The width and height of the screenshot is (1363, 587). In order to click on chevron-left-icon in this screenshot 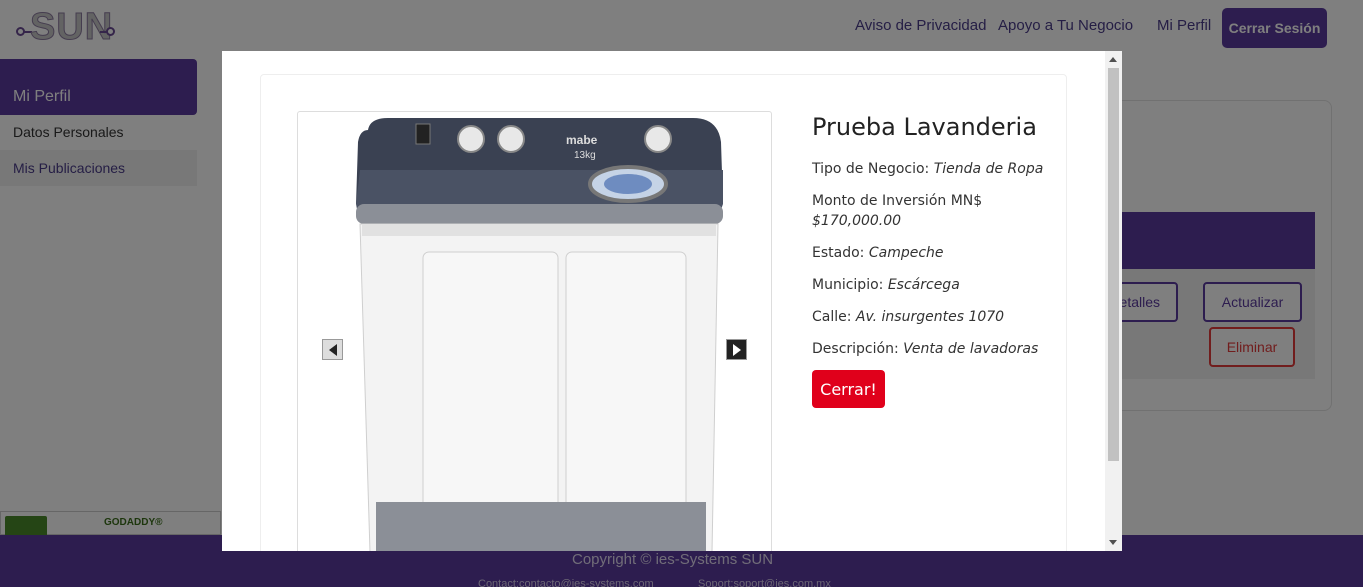, I will do `click(332, 349)`.